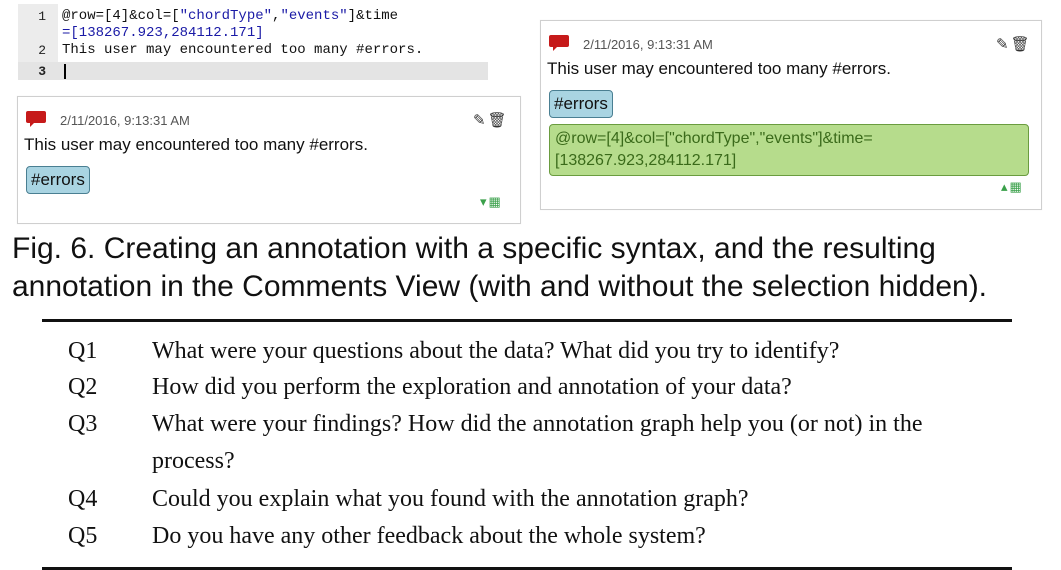 This screenshot has height=570, width=1061. Describe the element at coordinates (42, 50) in the screenshot. I see `line-number: 2` at that location.